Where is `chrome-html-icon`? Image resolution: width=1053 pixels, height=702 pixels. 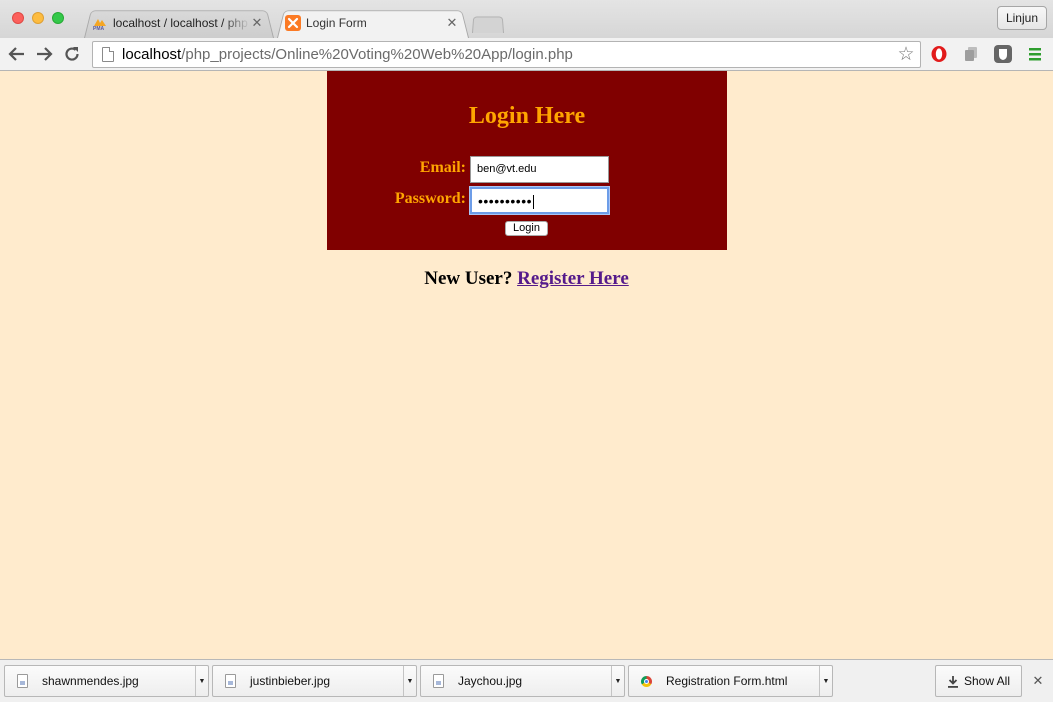 chrome-html-icon is located at coordinates (646, 681).